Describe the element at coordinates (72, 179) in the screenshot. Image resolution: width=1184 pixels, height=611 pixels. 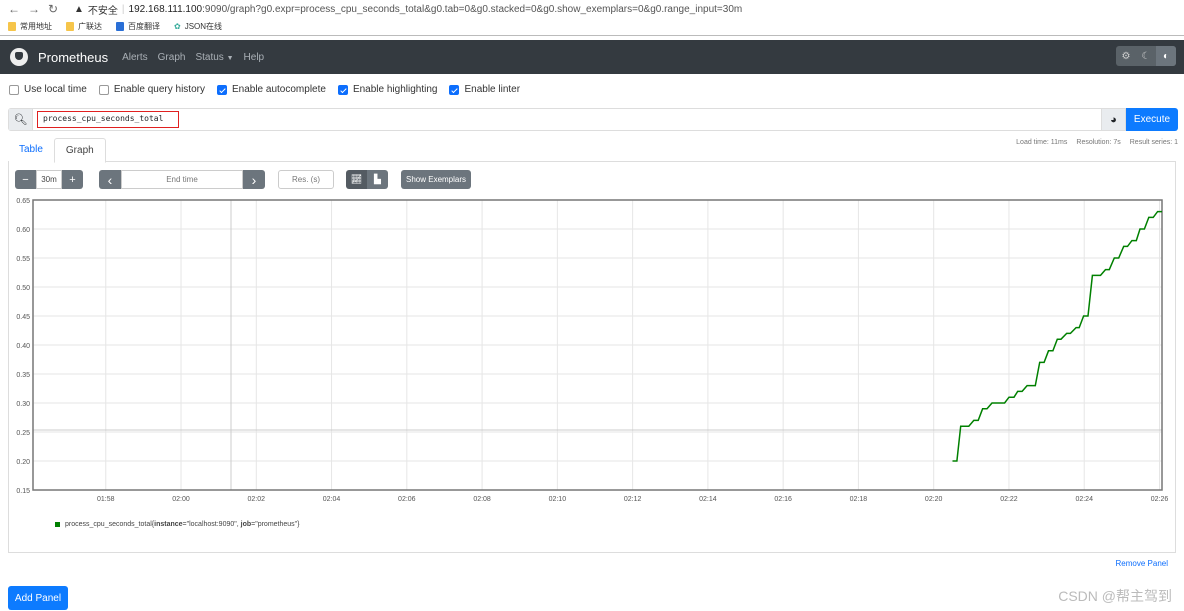
I see `increase-range-button: +` at that location.